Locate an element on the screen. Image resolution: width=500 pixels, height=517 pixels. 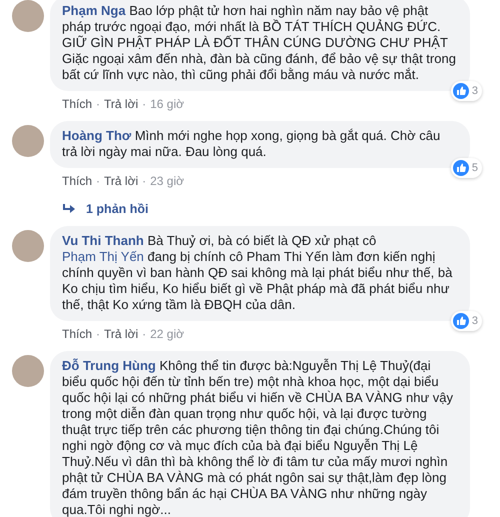
author-name: Phạm Nga is located at coordinates (94, 10).